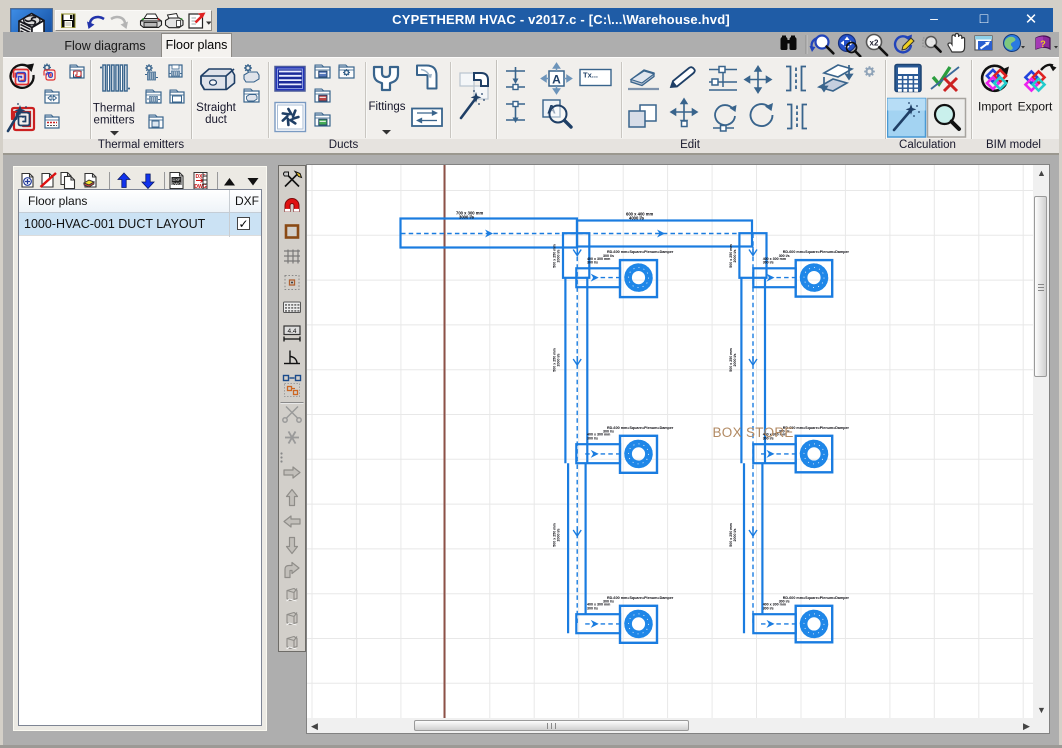  Describe the element at coordinates (216, 108) in the screenshot. I see `svg-text: Straight` at that location.